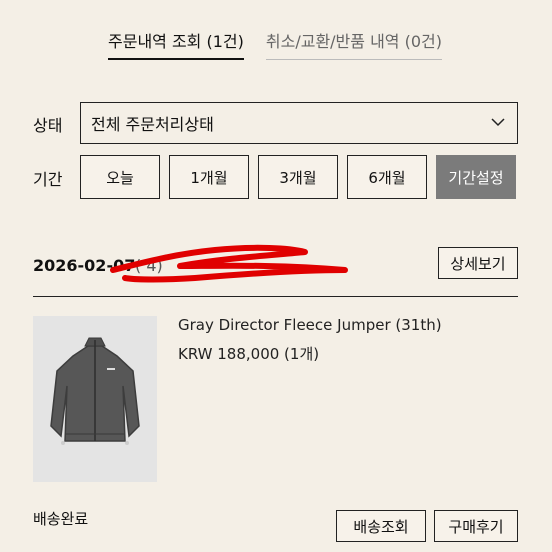 The height and width of the screenshot is (552, 552). I want to click on tab-order-history: 주문내역 조회 (1건), so click(176, 44).